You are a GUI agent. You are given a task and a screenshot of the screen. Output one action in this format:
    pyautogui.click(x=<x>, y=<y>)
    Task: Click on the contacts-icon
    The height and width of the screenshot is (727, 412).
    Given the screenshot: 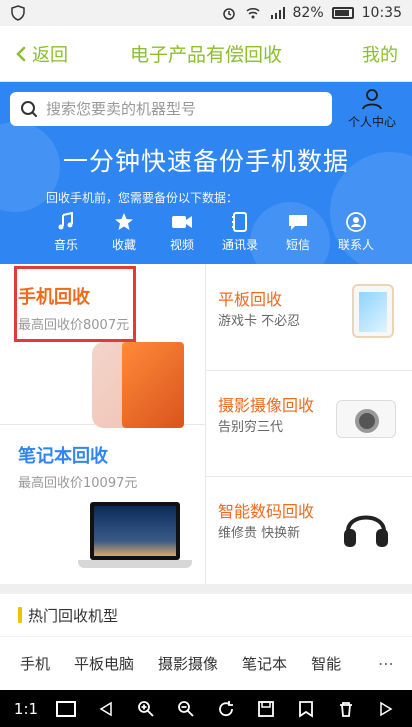 What is the action you would take?
    pyautogui.click(x=239, y=222)
    